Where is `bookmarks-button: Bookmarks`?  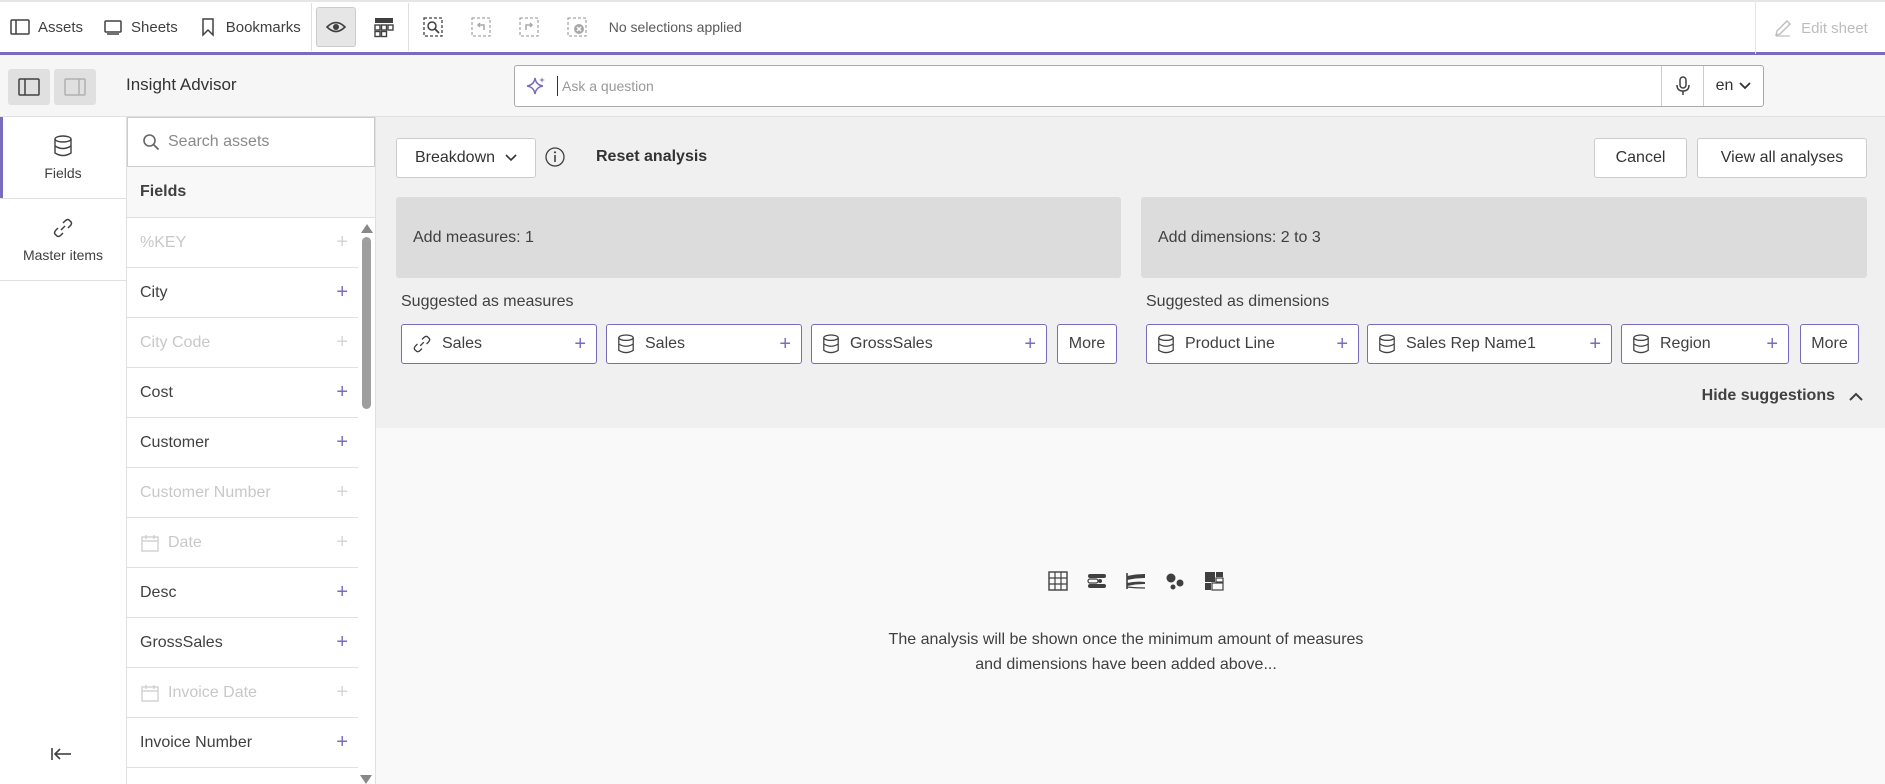 bookmarks-button: Bookmarks is located at coordinates (249, 27).